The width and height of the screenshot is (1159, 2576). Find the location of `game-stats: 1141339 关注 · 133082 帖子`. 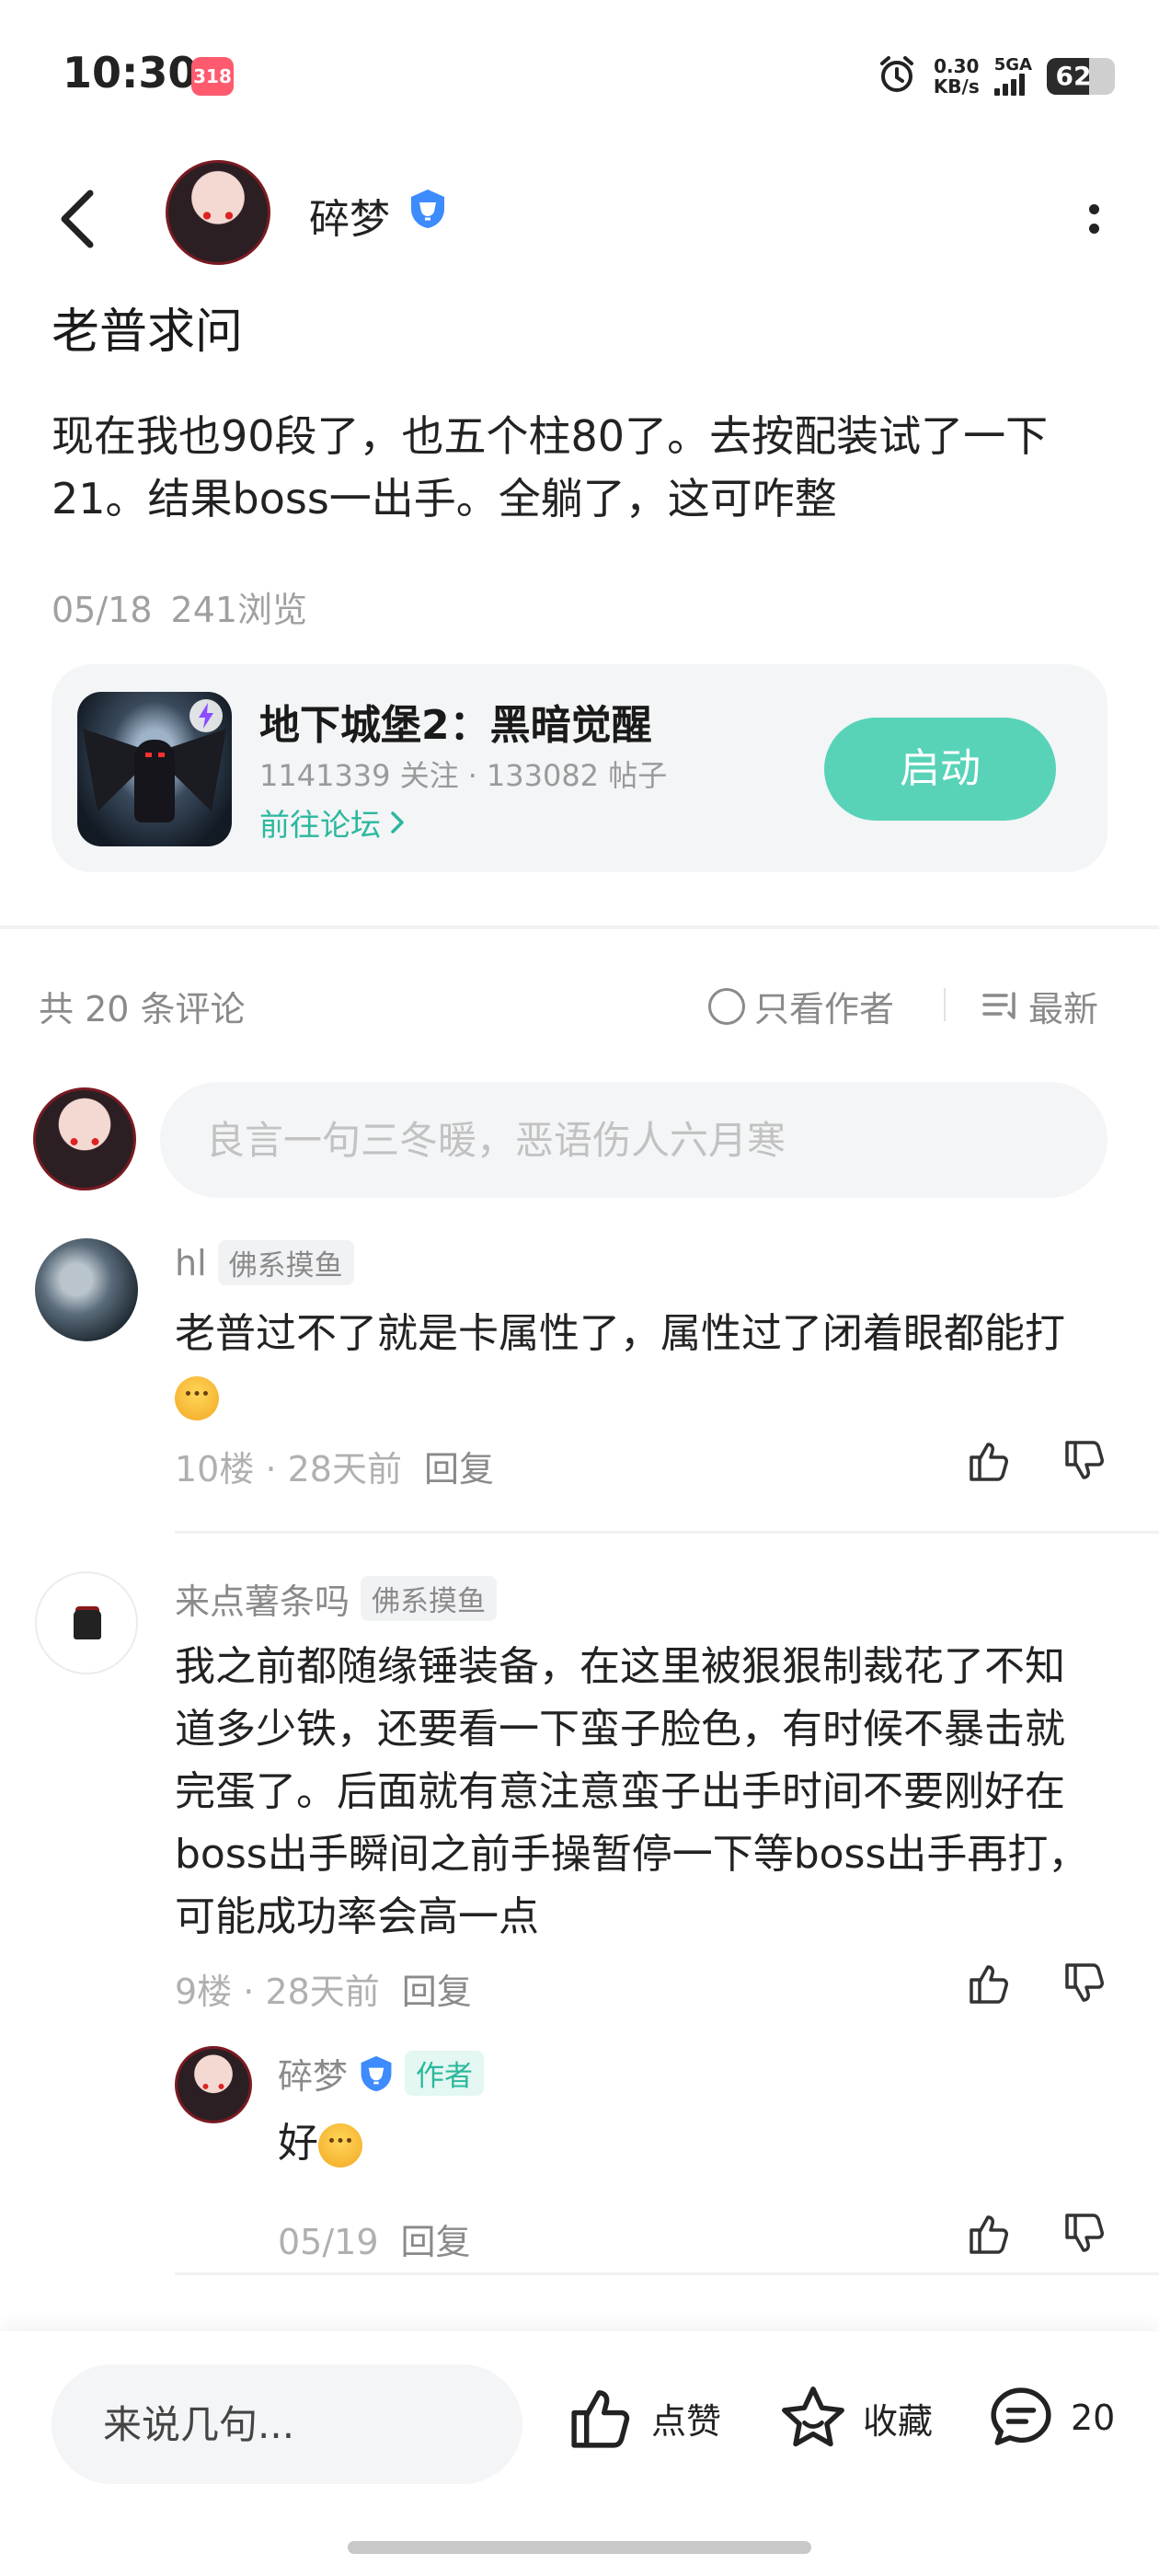

game-stats: 1141339 关注 · 133082 帖子 is located at coordinates (463, 775).